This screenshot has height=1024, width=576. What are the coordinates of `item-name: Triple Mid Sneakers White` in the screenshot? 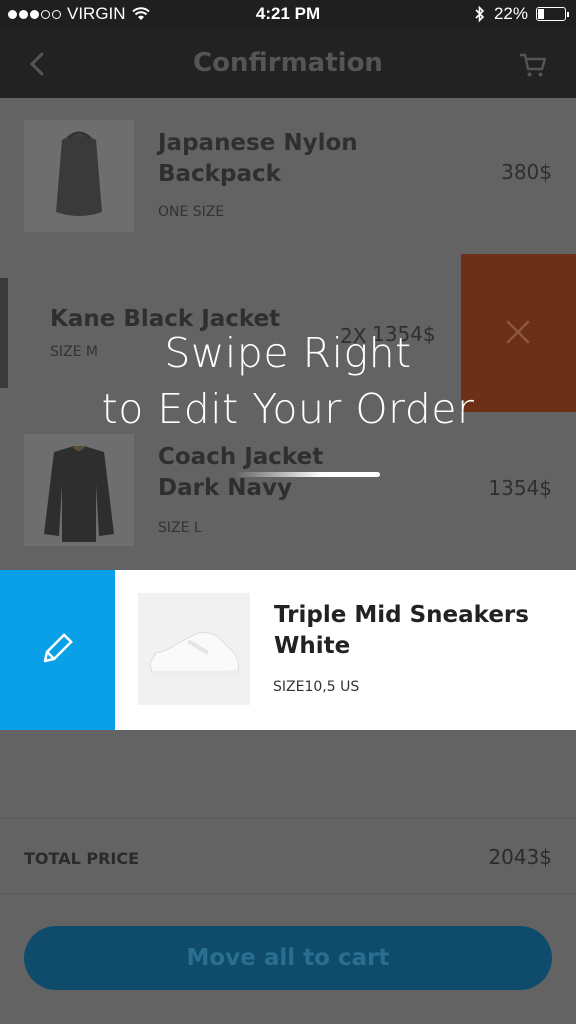 It's located at (401, 630).